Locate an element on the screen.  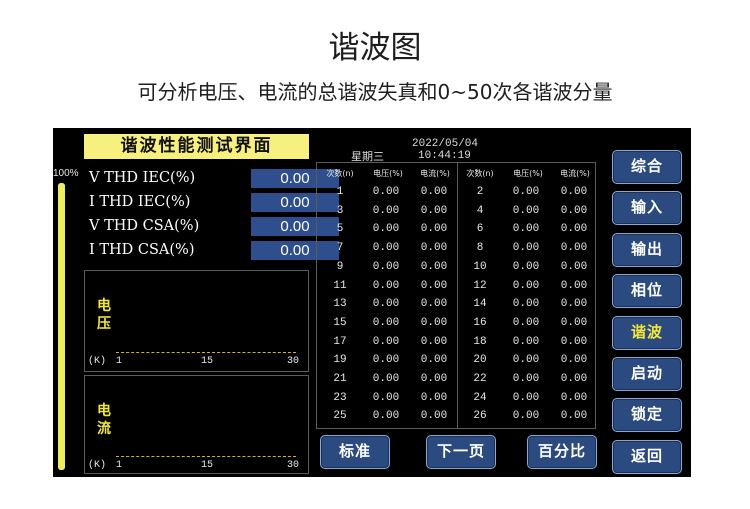
axis-tick: 1 is located at coordinates (119, 465).